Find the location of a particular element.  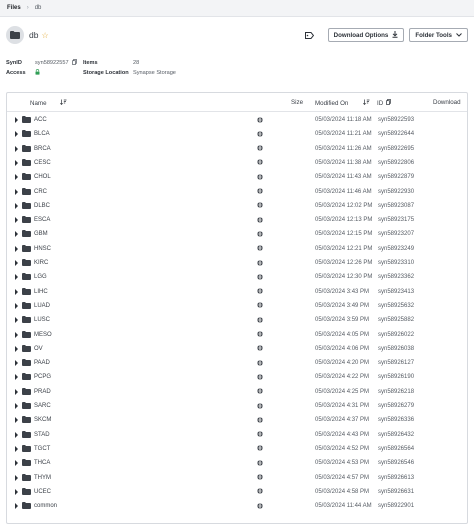

modified-column-header: Modified On is located at coordinates (342, 103).